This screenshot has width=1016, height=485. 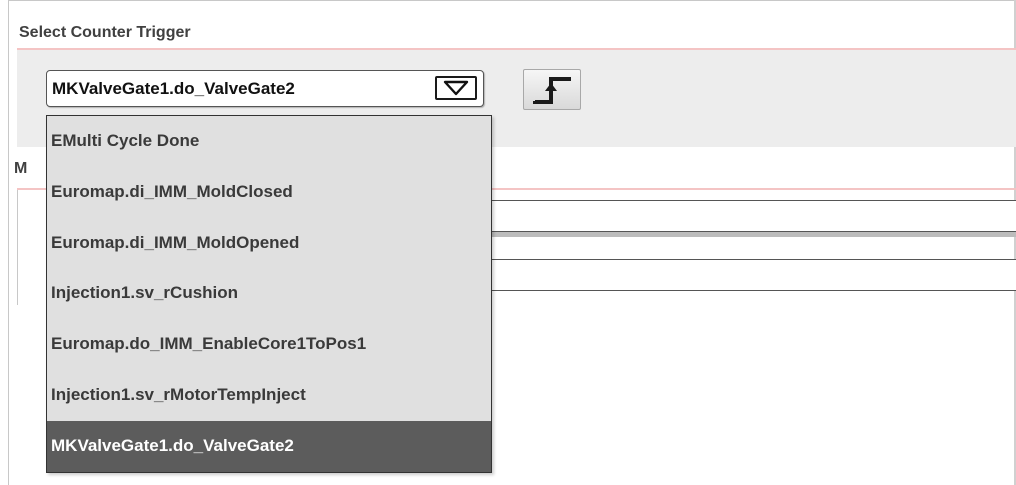 What do you see at coordinates (269, 192) in the screenshot?
I see `dropdown-option: Euromap.di_IMM_MoldClosed` at bounding box center [269, 192].